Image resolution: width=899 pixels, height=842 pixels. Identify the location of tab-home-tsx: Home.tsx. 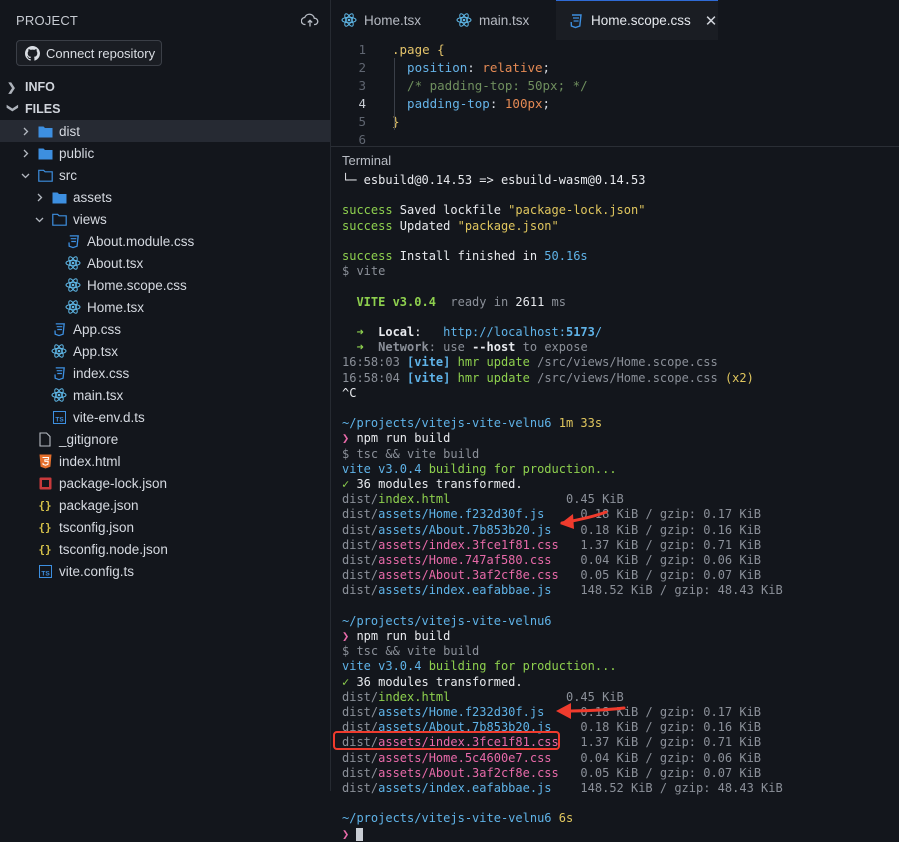
(387, 20).